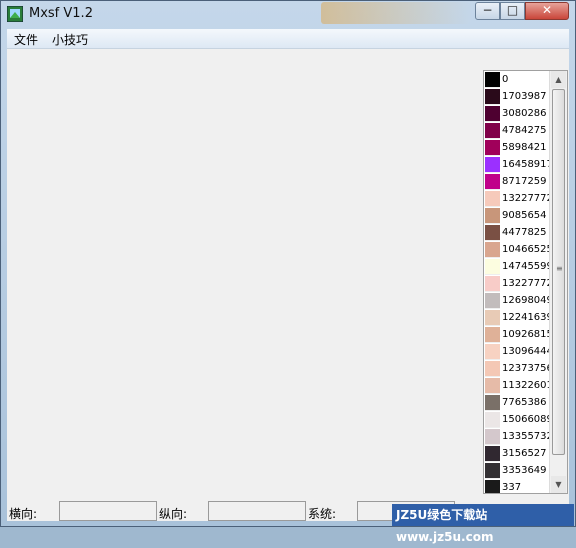  I want to click on palette-value: 4784275, so click(524, 130).